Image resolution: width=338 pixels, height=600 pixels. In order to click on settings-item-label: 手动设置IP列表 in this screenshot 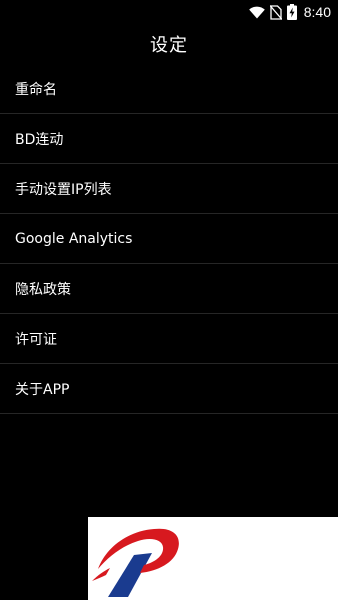, I will do `click(63, 189)`.